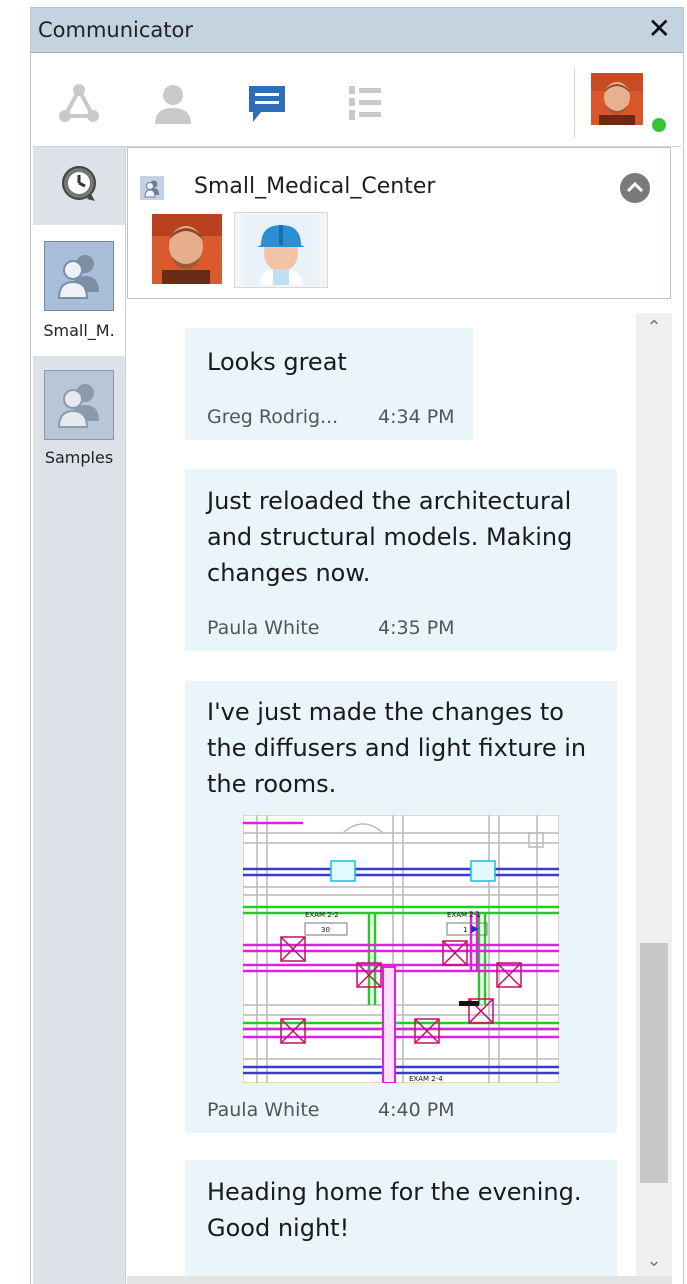 The height and width of the screenshot is (1284, 687). Describe the element at coordinates (654, 332) in the screenshot. I see `scroll-up-button: ⌃` at that location.